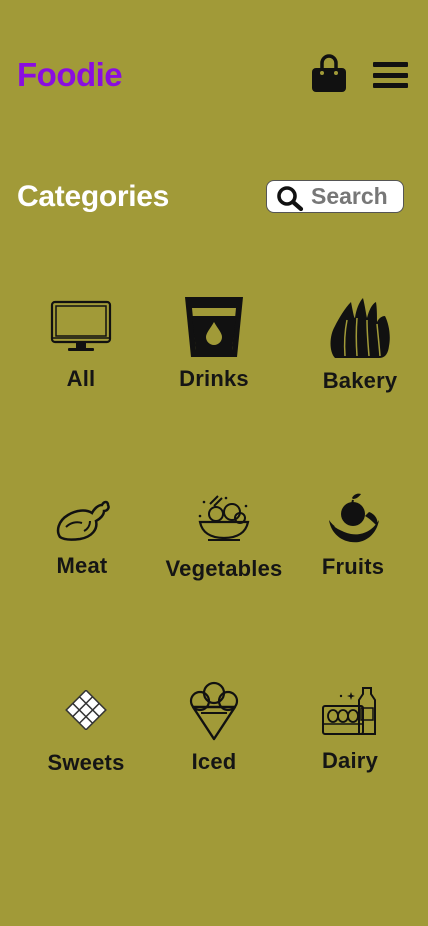 Image resolution: width=428 pixels, height=926 pixels. Describe the element at coordinates (354, 518) in the screenshot. I see `fruit-basket-icon` at that location.